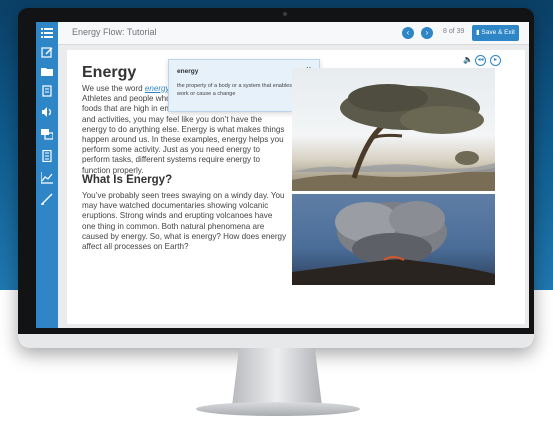  I want to click on camera-dot, so click(285, 14).